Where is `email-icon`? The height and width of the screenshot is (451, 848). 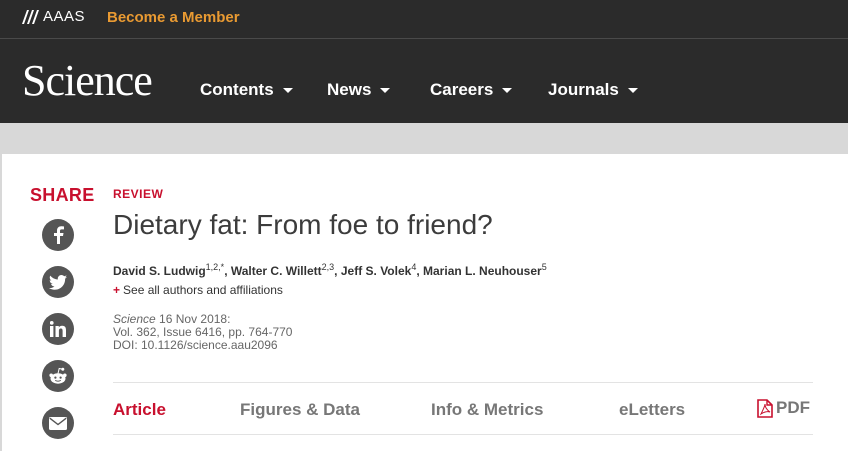 email-icon is located at coordinates (58, 423).